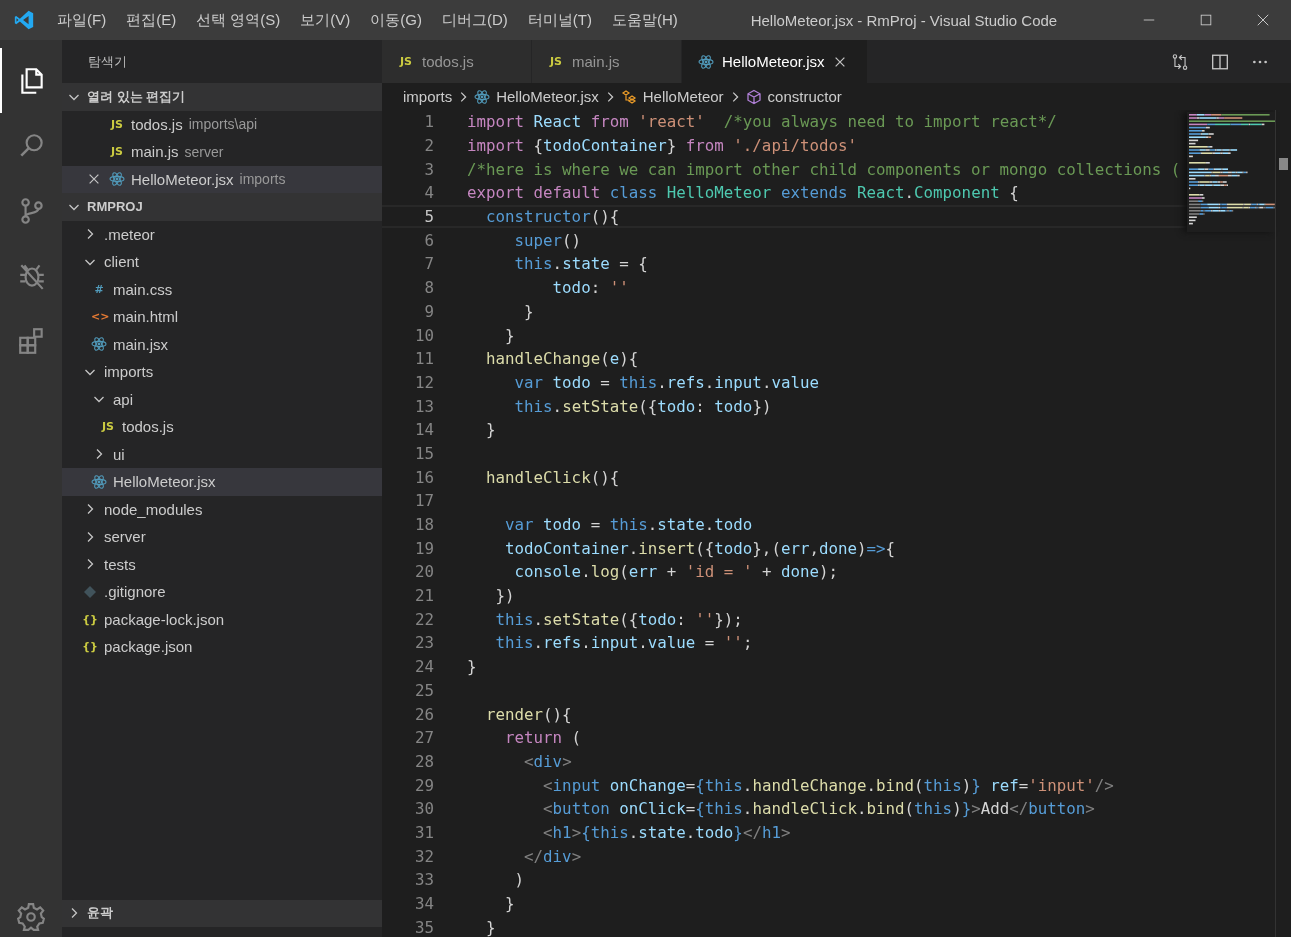 Image resolution: width=1291 pixels, height=937 pixels. I want to click on cube-icon, so click(753, 96).